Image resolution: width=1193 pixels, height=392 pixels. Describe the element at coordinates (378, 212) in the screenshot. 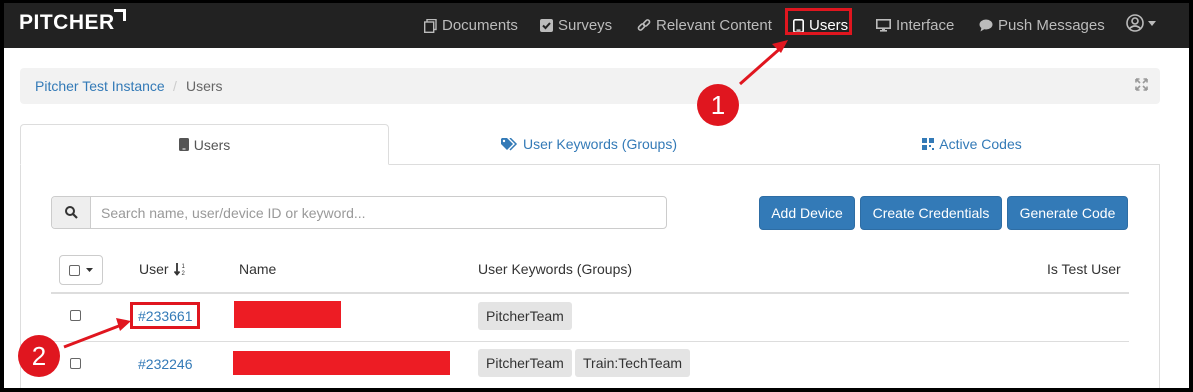

I see `search-input` at that location.